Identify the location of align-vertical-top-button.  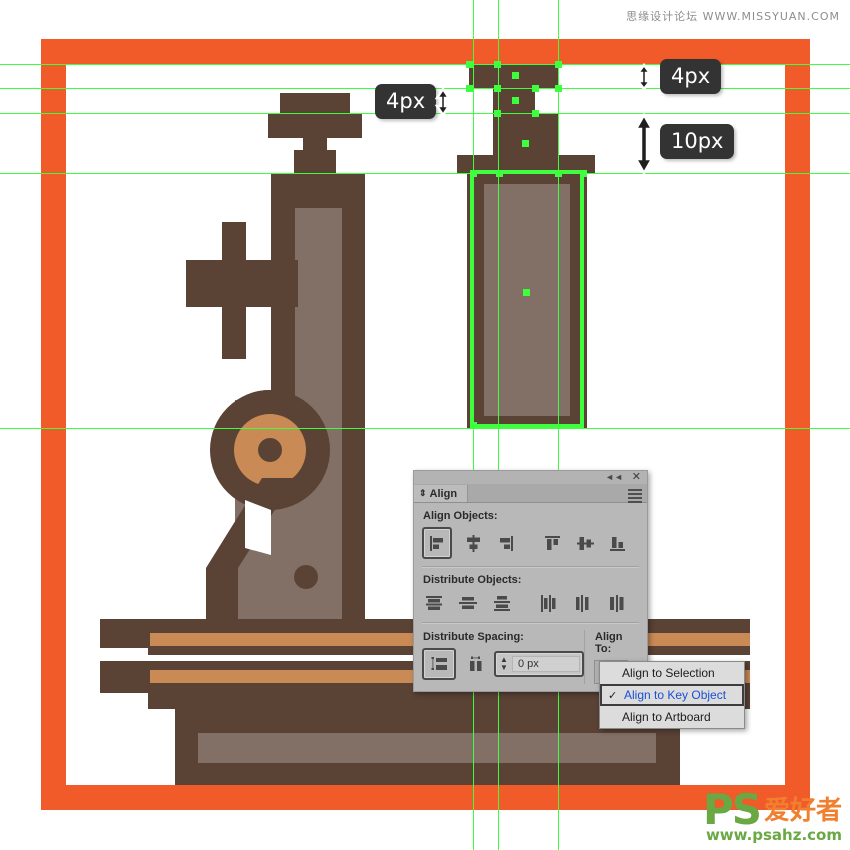
(552, 543).